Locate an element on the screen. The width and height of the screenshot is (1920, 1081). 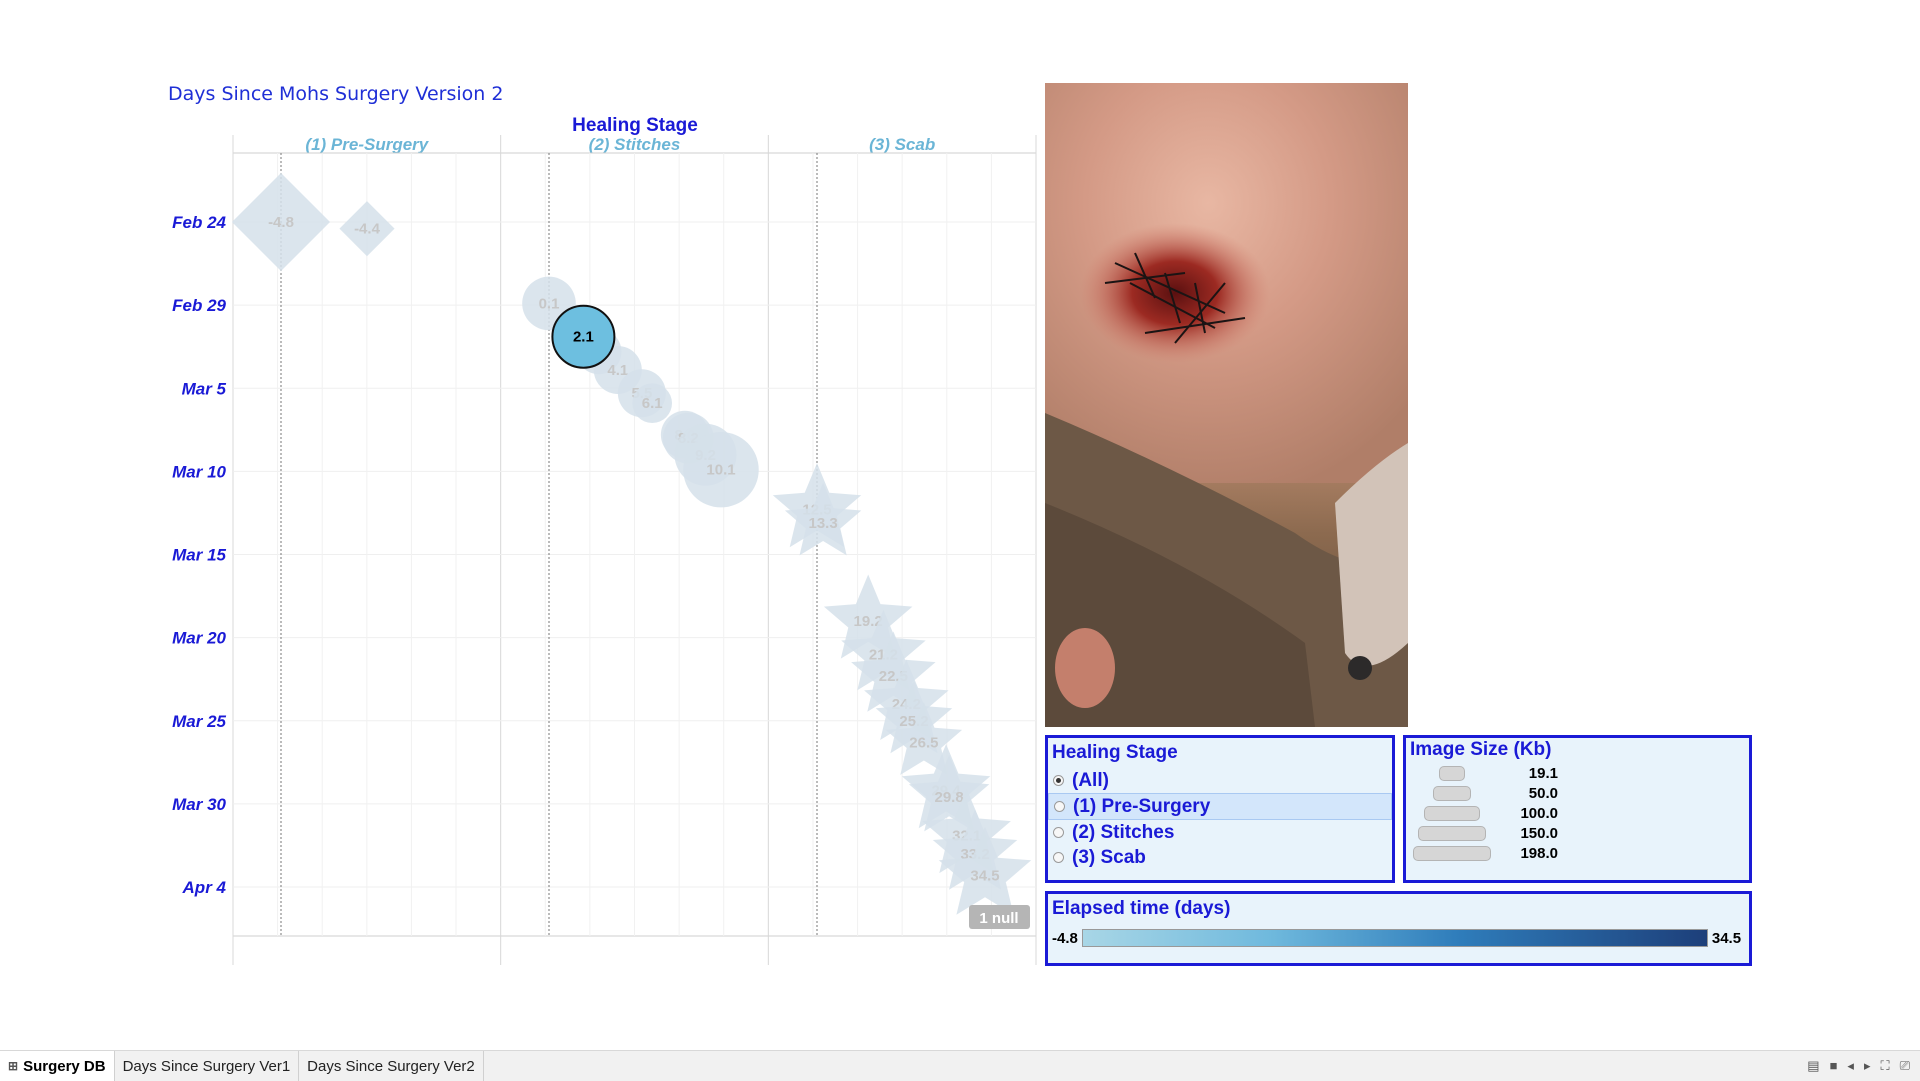
y-tick-label: Mar 10 is located at coordinates (199, 471).